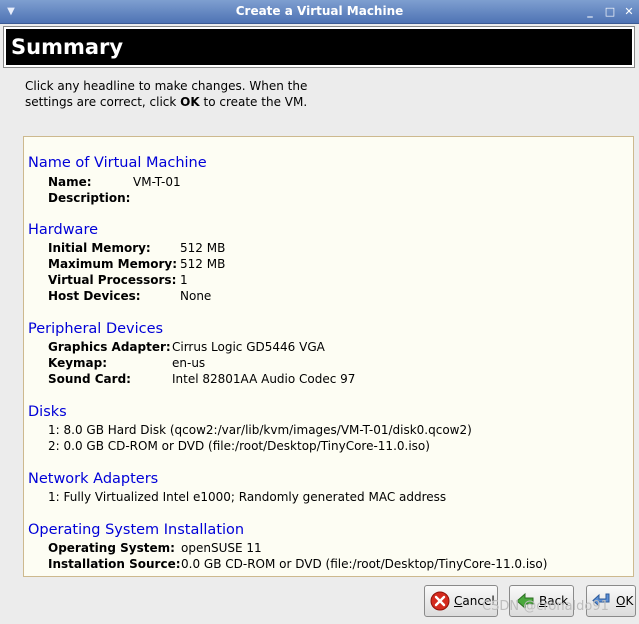 The image size is (639, 624). I want to click on host-devices-label: Host Devices:, so click(94, 296).